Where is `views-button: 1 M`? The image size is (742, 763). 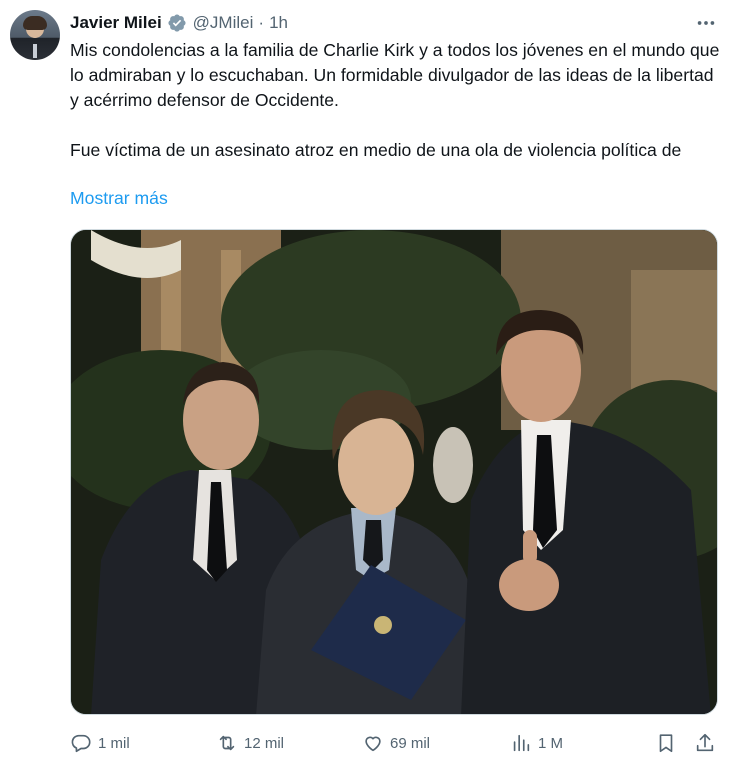
views-button: 1 M is located at coordinates (536, 743).